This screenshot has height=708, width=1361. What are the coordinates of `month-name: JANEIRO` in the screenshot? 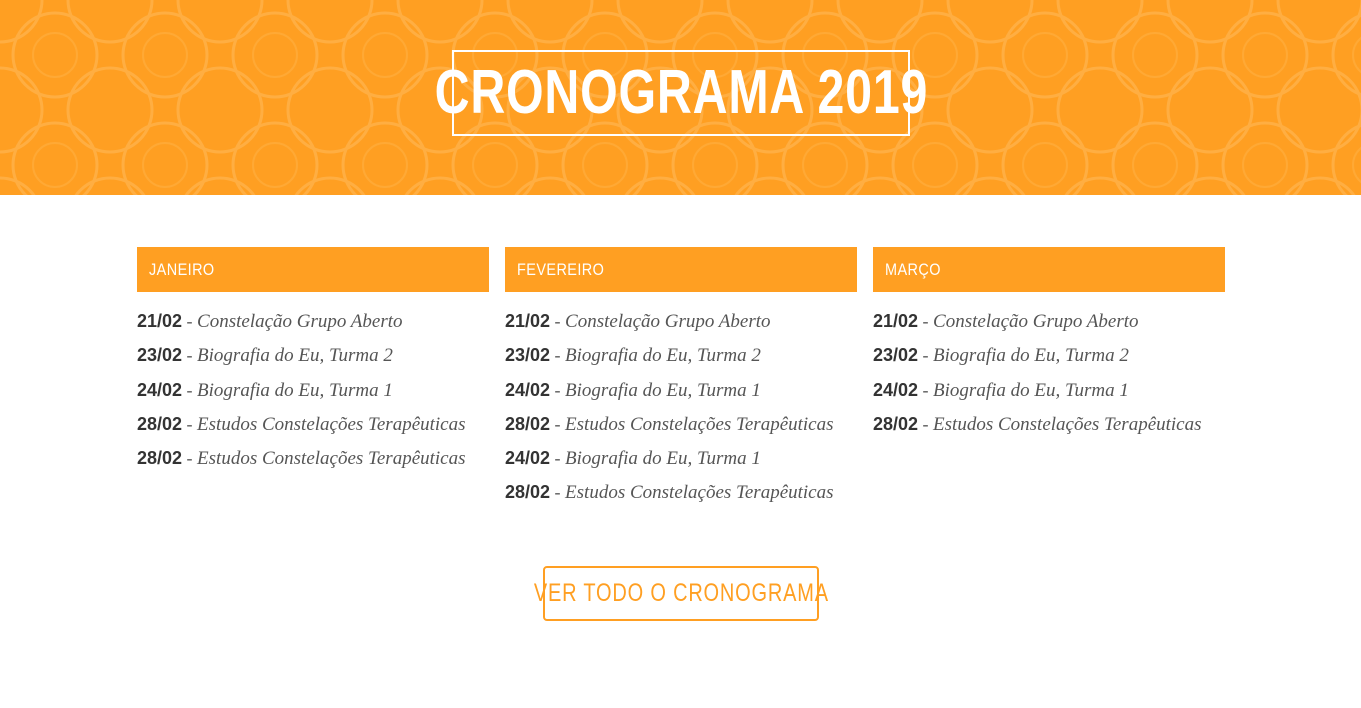 It's located at (182, 269).